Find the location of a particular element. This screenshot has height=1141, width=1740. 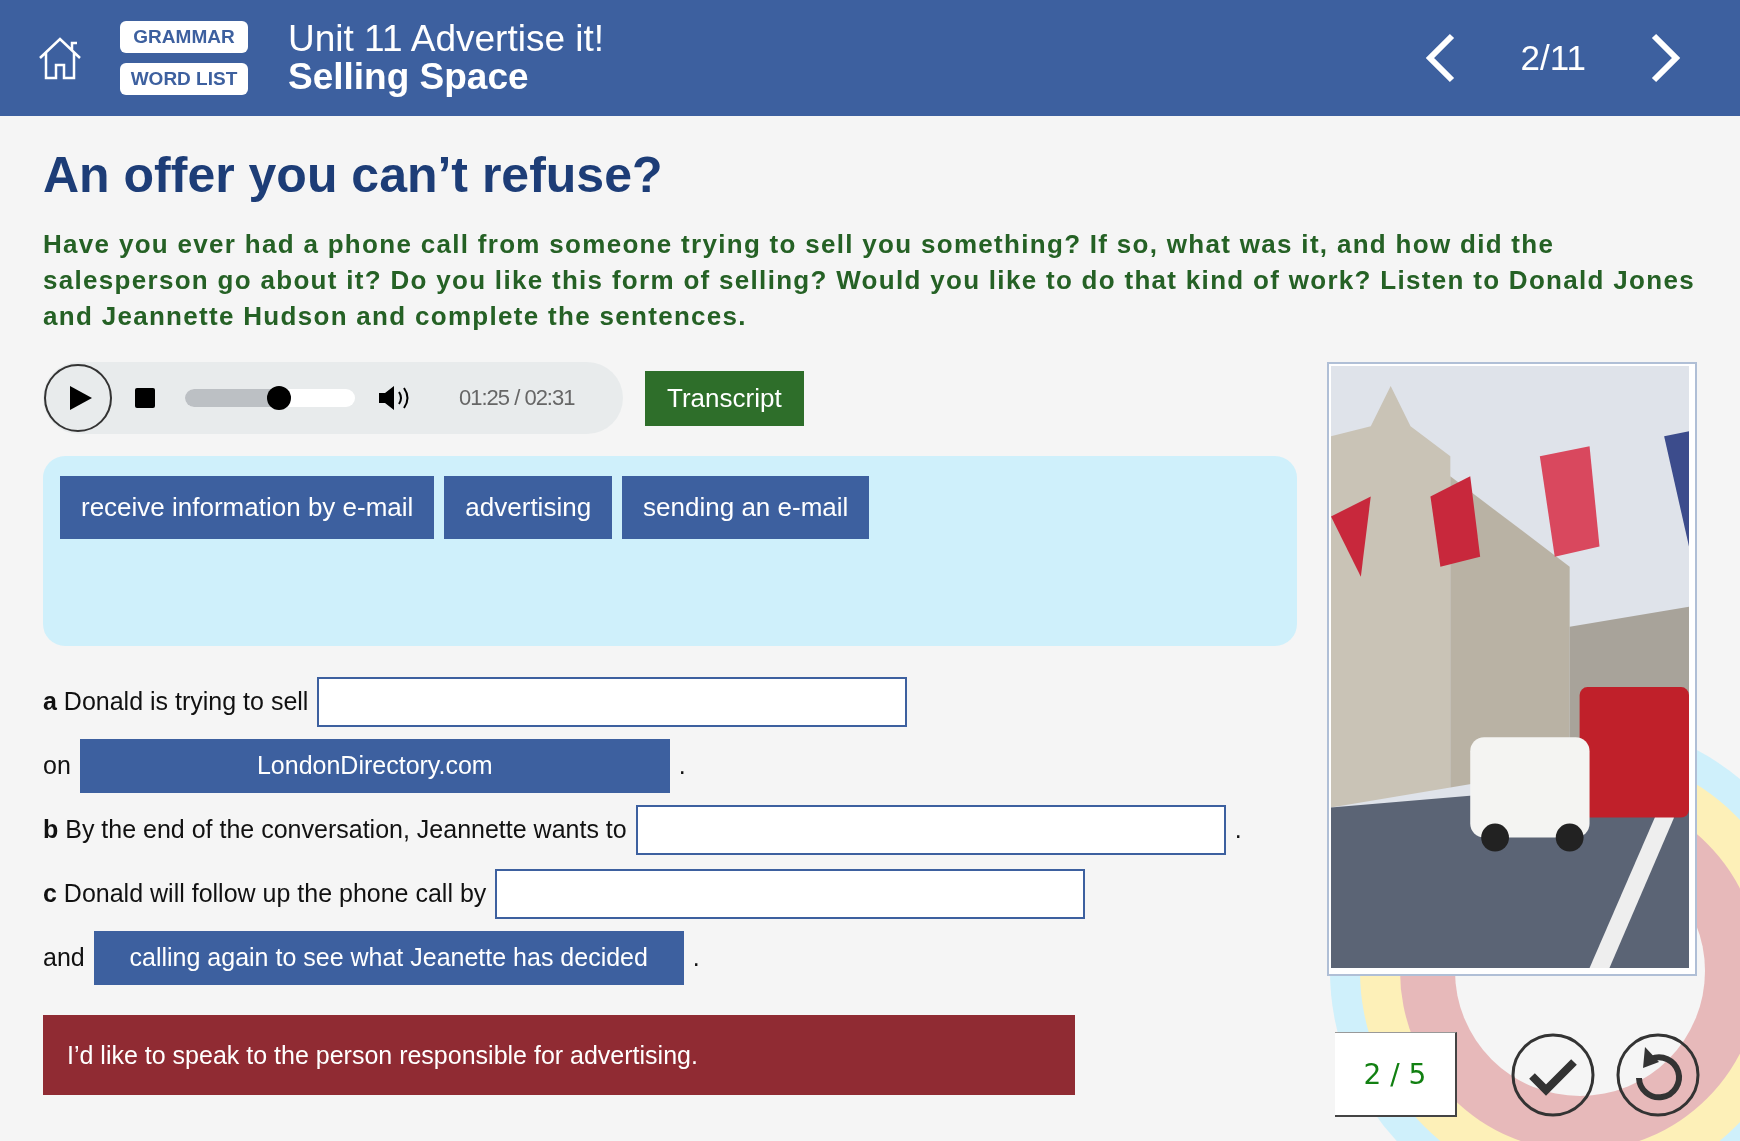

transcript-button: Transcript is located at coordinates (724, 398).